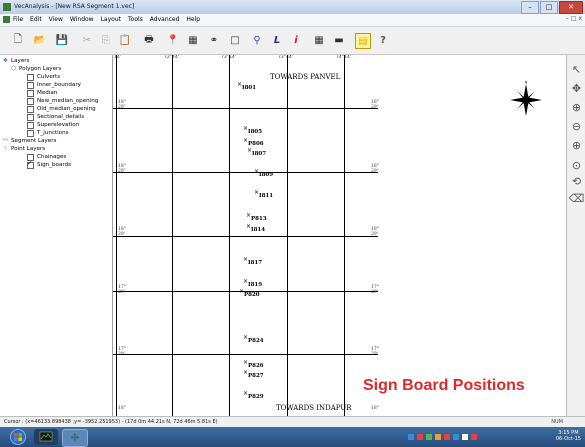 The image size is (585, 447). I want to click on segment-layers-group: 〰 Segment Layers, so click(29, 141).